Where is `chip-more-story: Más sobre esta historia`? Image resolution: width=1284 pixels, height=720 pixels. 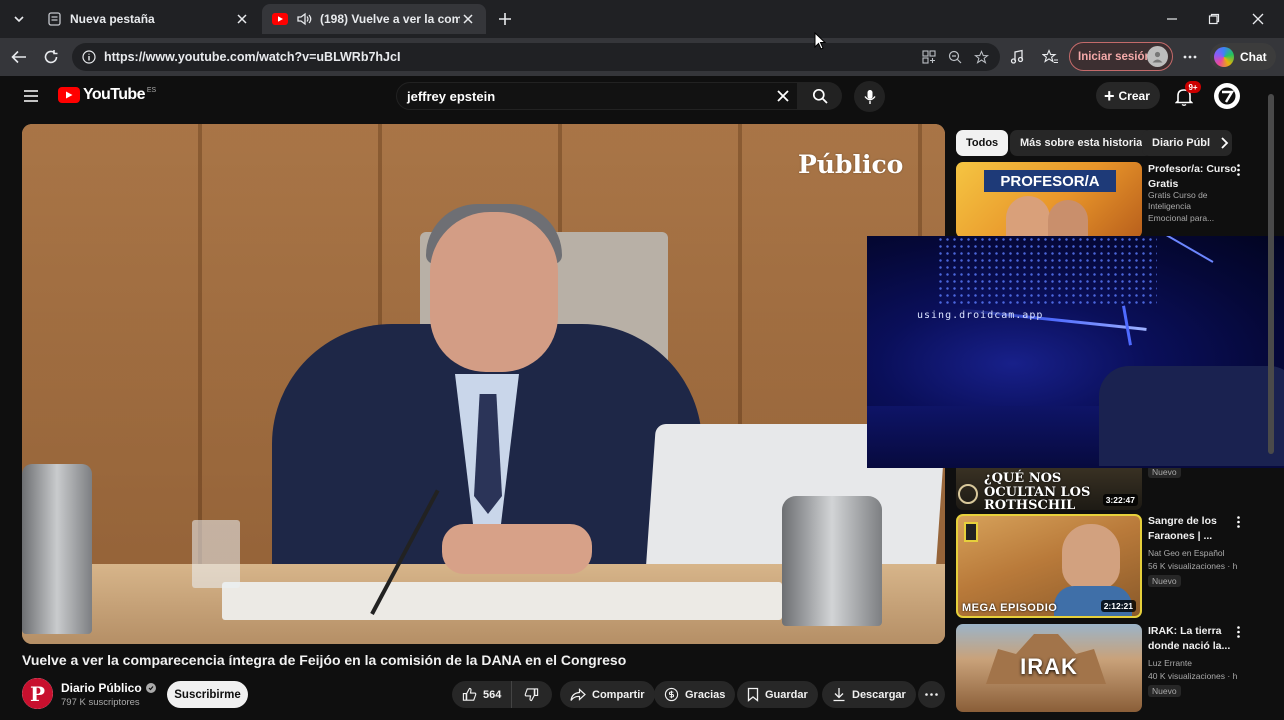
chip-more-story: Más sobre esta historia is located at coordinates (1081, 143).